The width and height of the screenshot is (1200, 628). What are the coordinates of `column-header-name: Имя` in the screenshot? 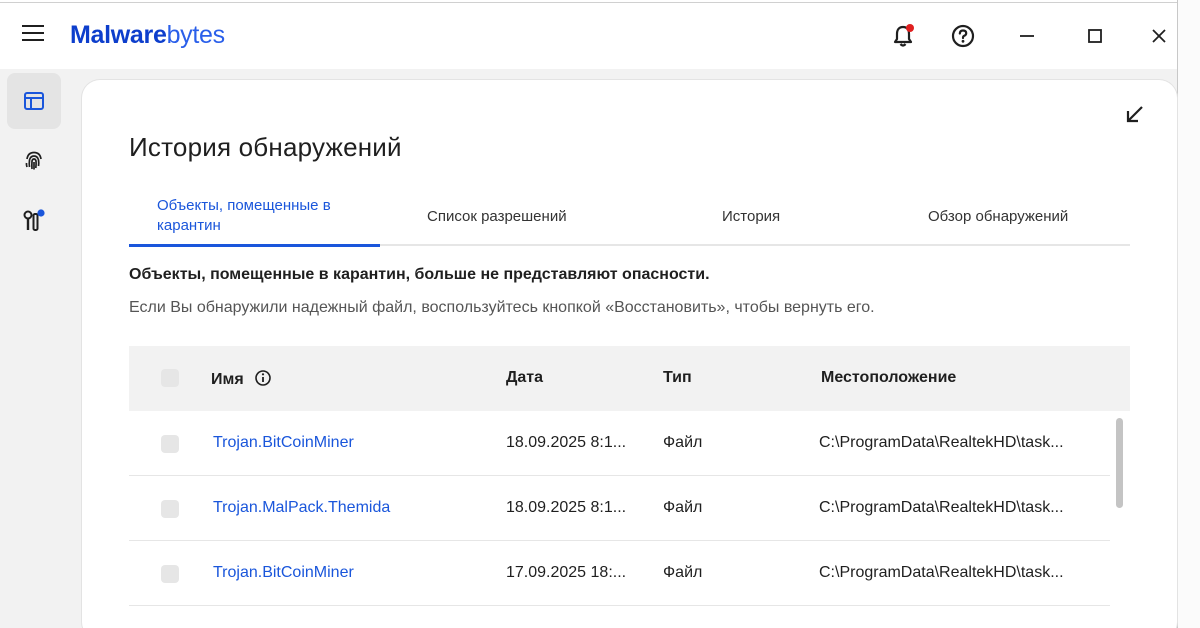 It's located at (241, 379).